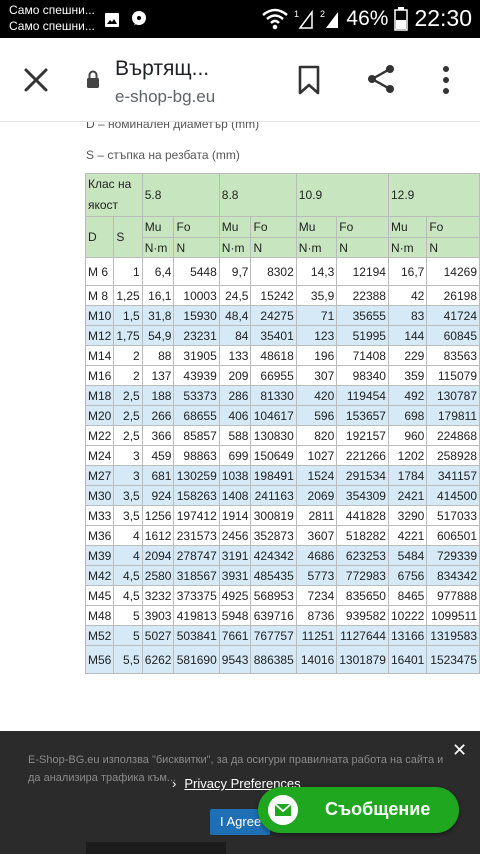 The height and width of the screenshot is (854, 480). Describe the element at coordinates (196, 355) in the screenshot. I see `cell-fo: 31905` at that location.